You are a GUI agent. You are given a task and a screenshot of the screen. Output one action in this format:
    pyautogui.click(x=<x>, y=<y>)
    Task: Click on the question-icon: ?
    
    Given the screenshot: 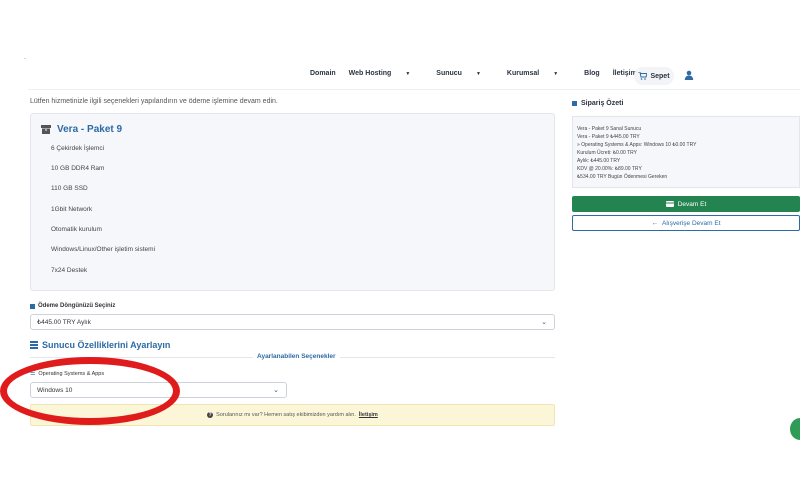 What is the action you would take?
    pyautogui.click(x=210, y=415)
    